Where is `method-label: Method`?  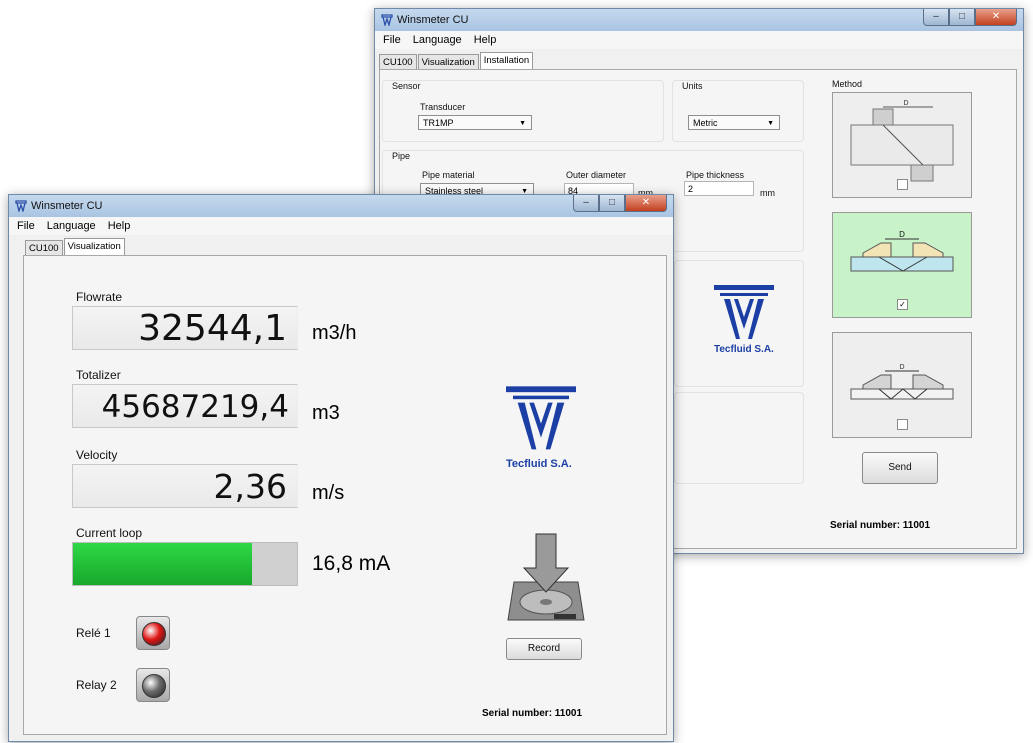
method-label: Method is located at coordinates (847, 84).